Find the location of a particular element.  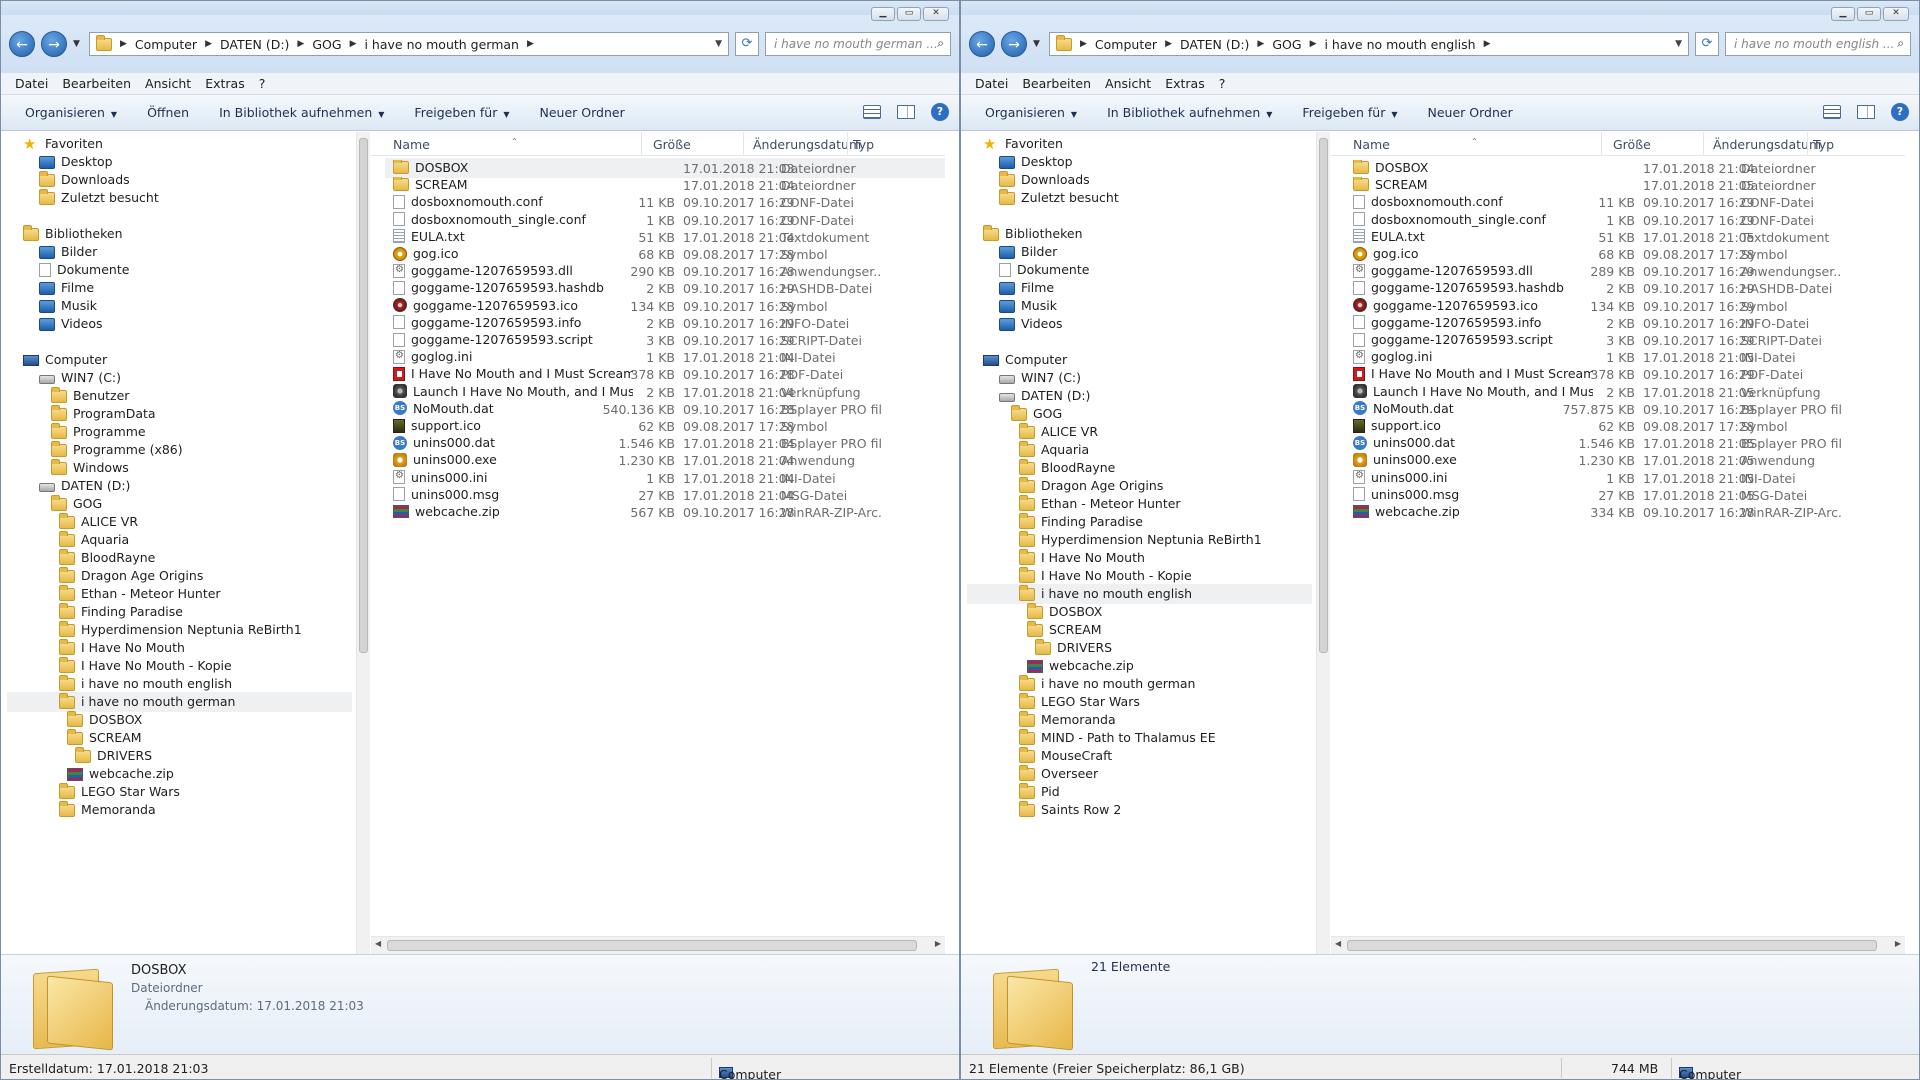

breadcrumb-item: GOG is located at coordinates (326, 44).